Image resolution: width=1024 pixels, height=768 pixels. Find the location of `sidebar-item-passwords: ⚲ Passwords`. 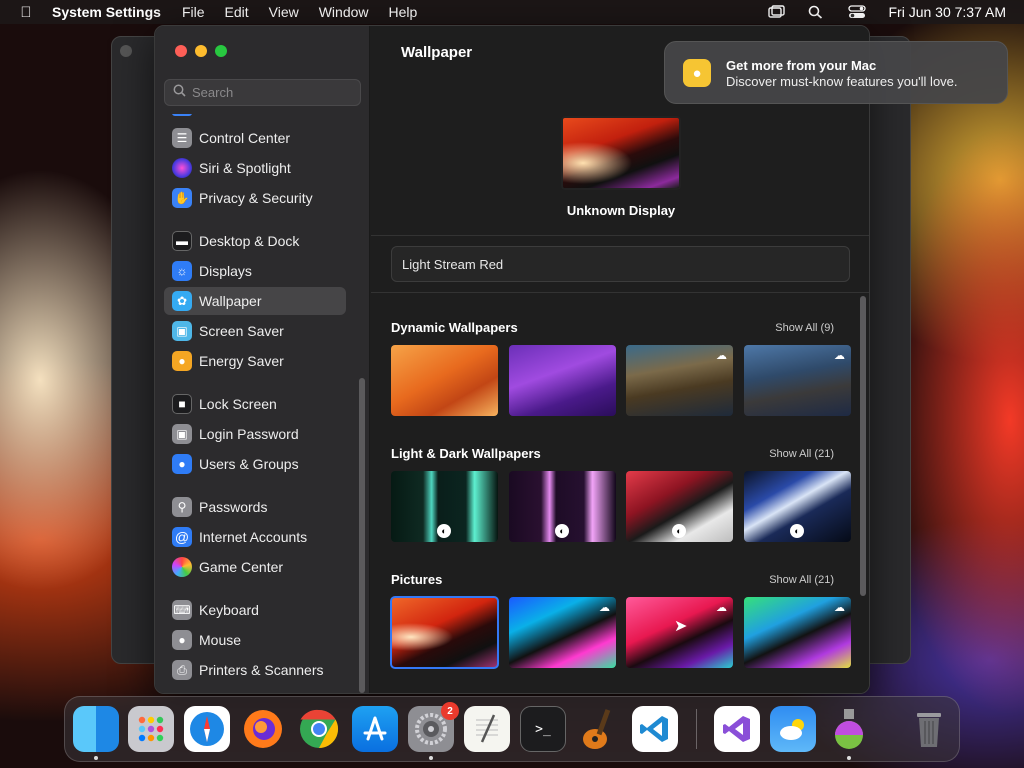

sidebar-item-passwords: ⚲ Passwords is located at coordinates (255, 507).